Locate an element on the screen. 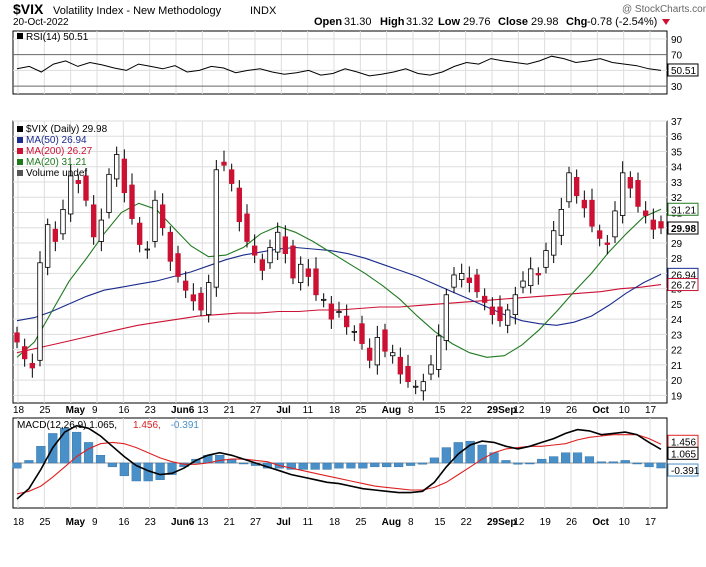  close-value: 29.98 is located at coordinates (545, 22).